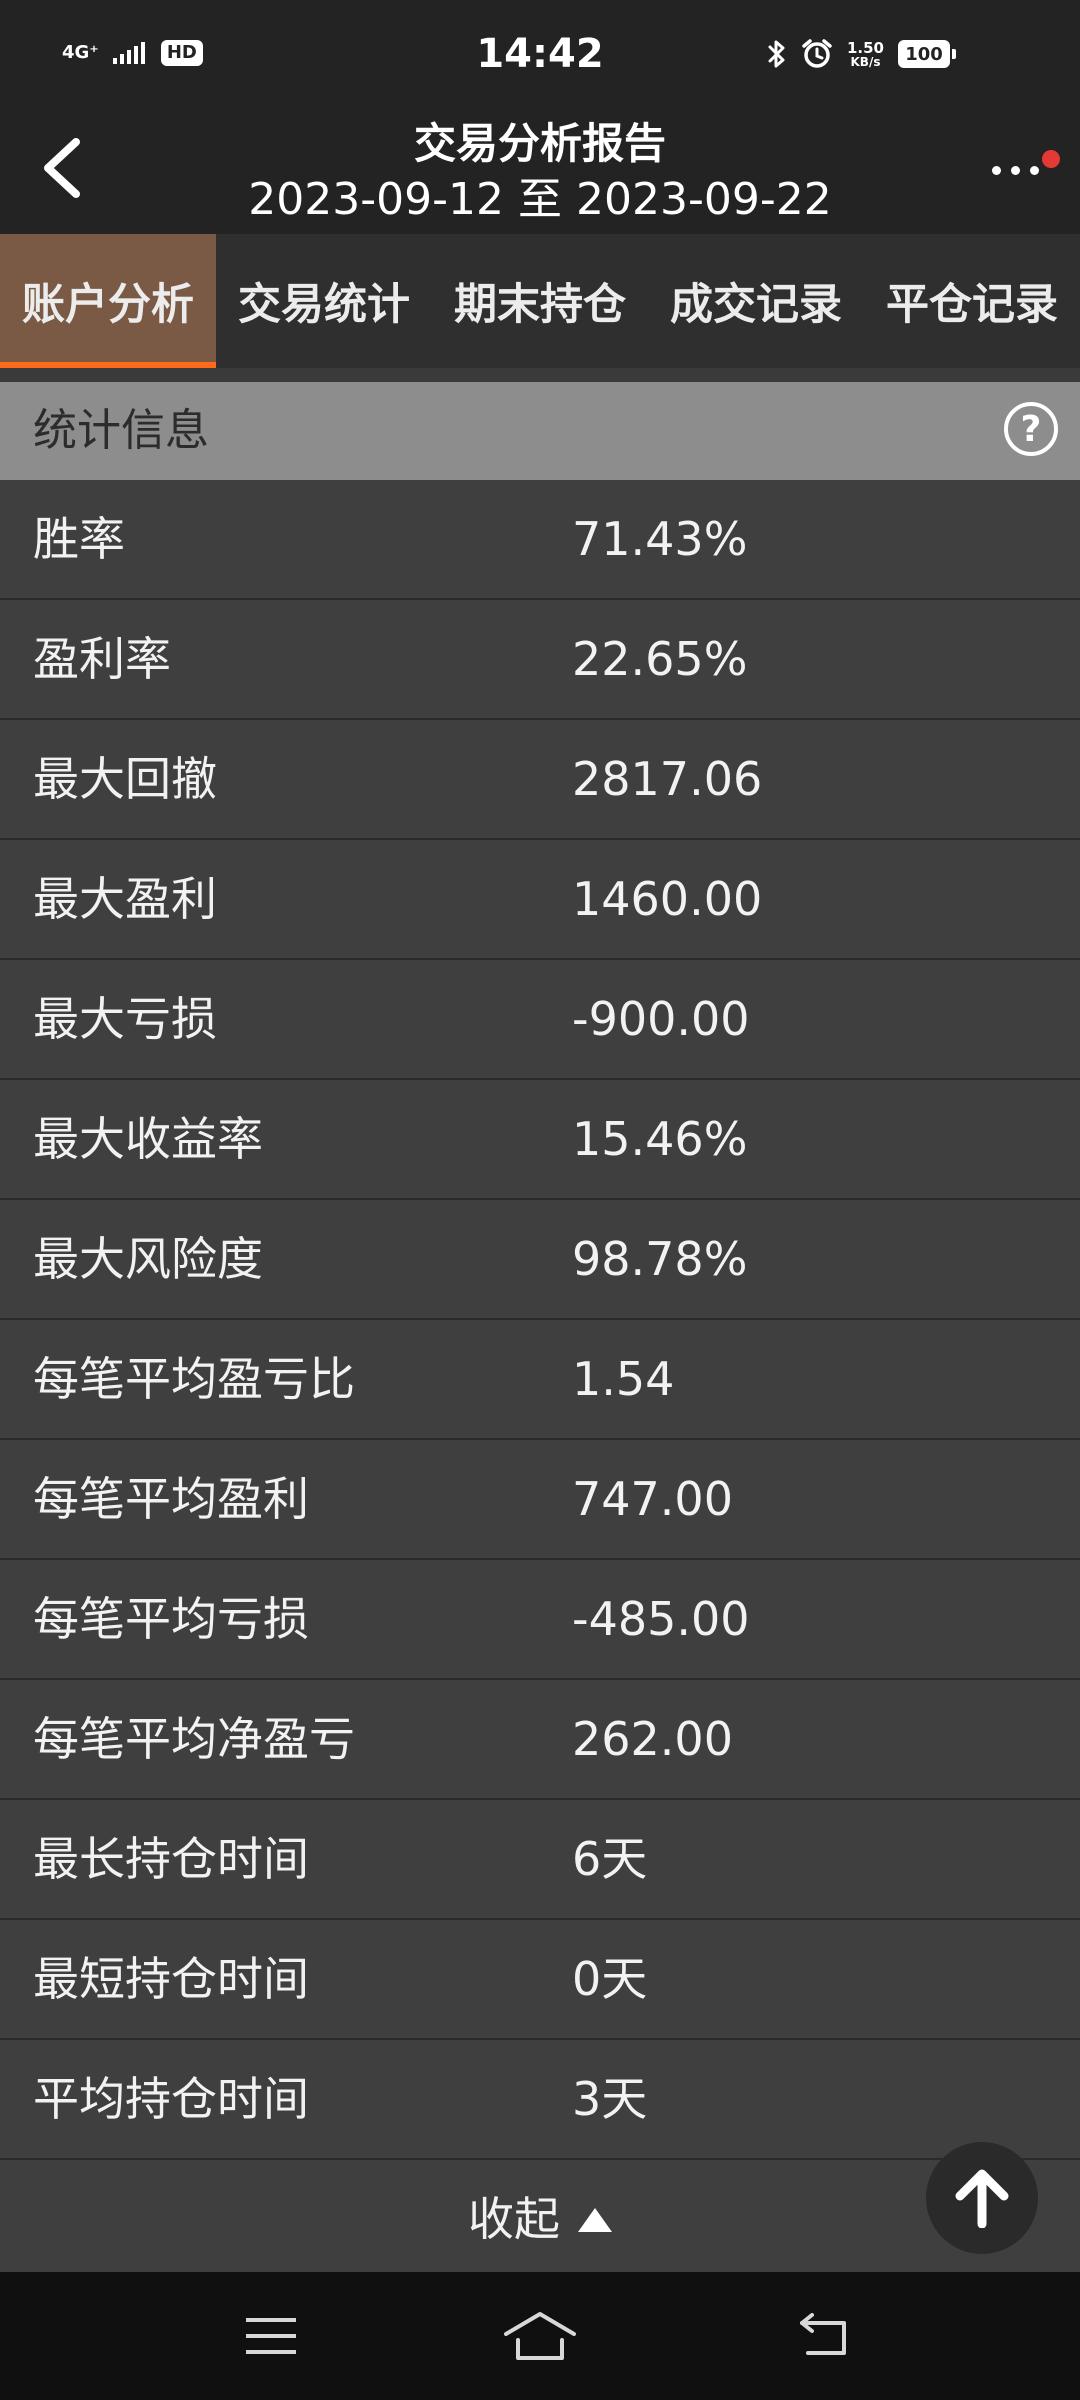 The image size is (1080, 2400). I want to click on stat-row-avg-hold: 平均持仓时间 3天, so click(540, 2100).